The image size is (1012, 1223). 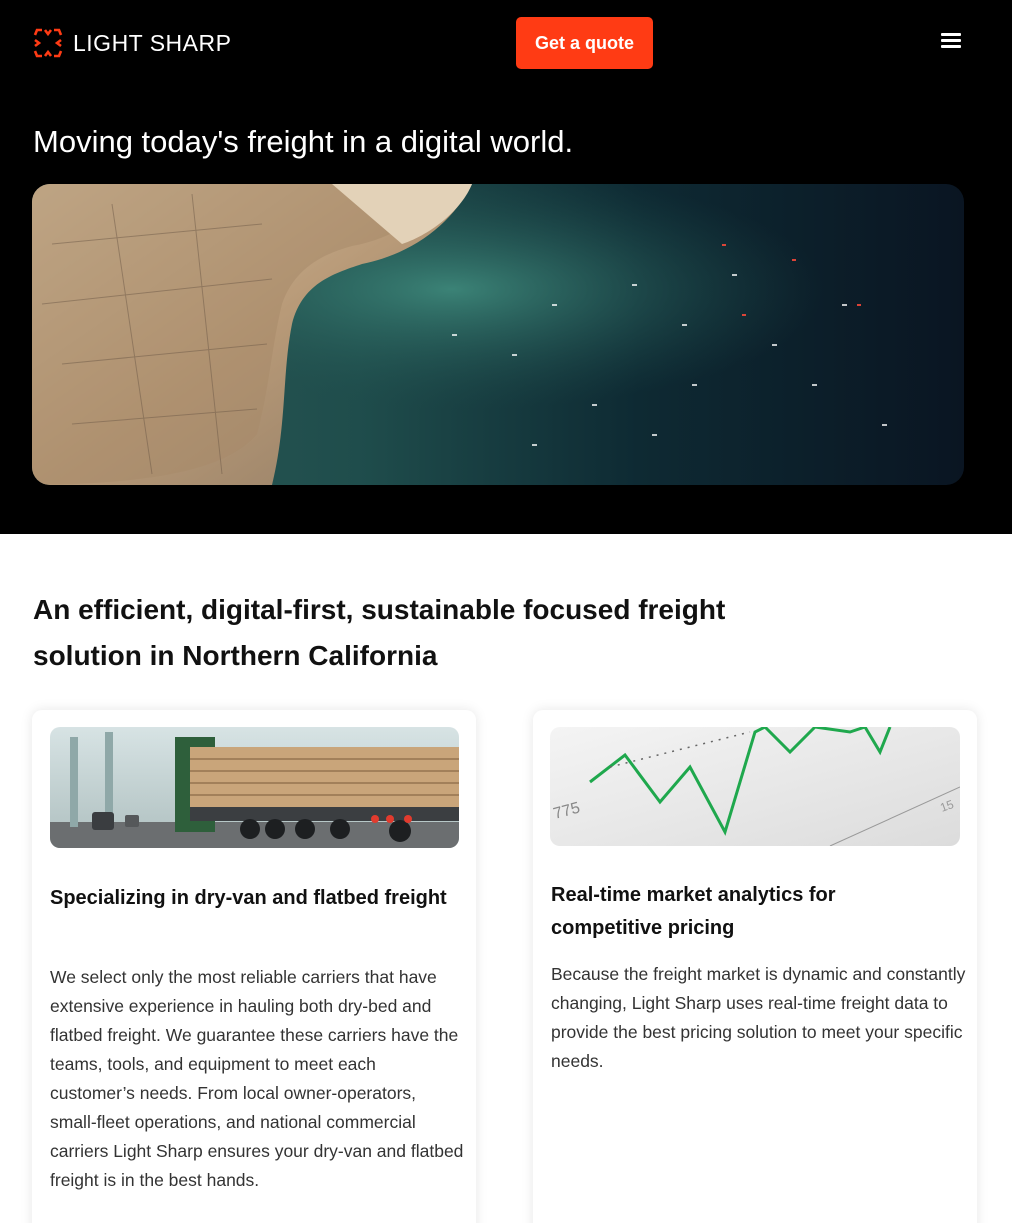 I want to click on top-nav: LIGHT SHARP Get a quote, so click(x=506, y=42).